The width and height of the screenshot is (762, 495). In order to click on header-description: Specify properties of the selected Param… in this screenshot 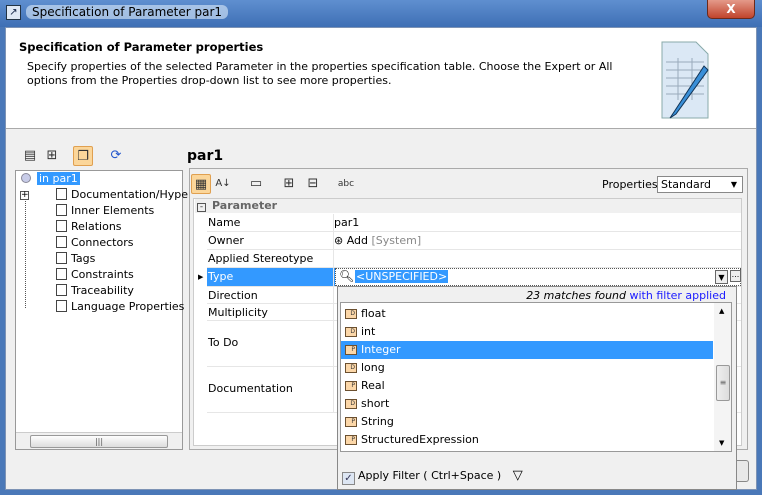, I will do `click(320, 73)`.